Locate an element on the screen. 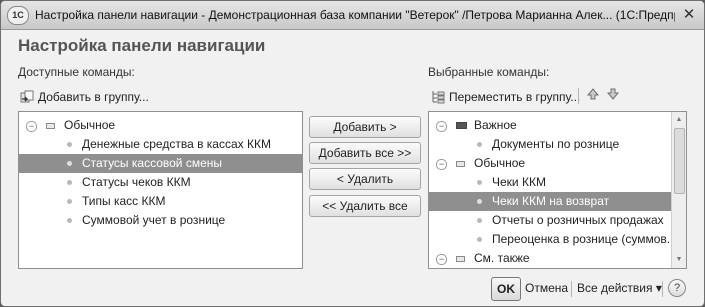 The width and height of the screenshot is (705, 307). list-item-label: Суммовой учет в рознице is located at coordinates (154, 220).